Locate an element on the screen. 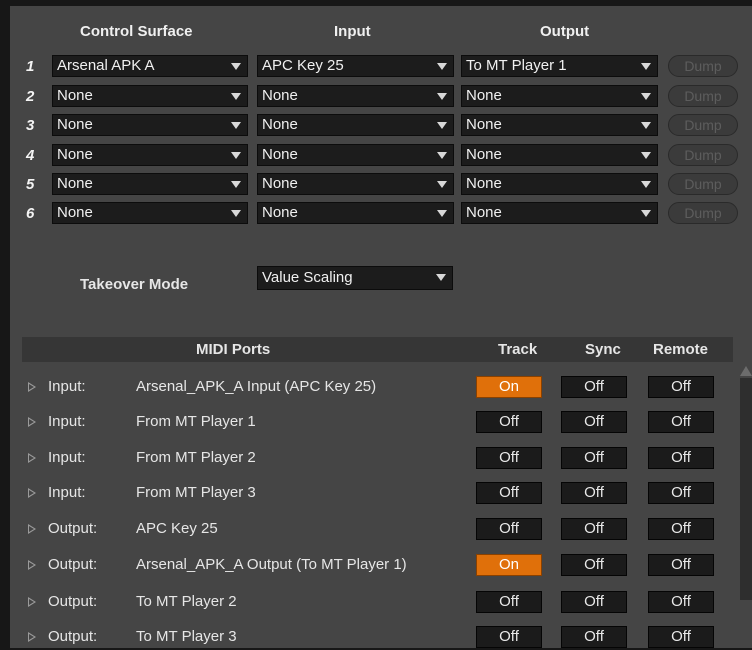 Image resolution: width=752 pixels, height=650 pixels. output-select: To MT Player 1 is located at coordinates (559, 66).